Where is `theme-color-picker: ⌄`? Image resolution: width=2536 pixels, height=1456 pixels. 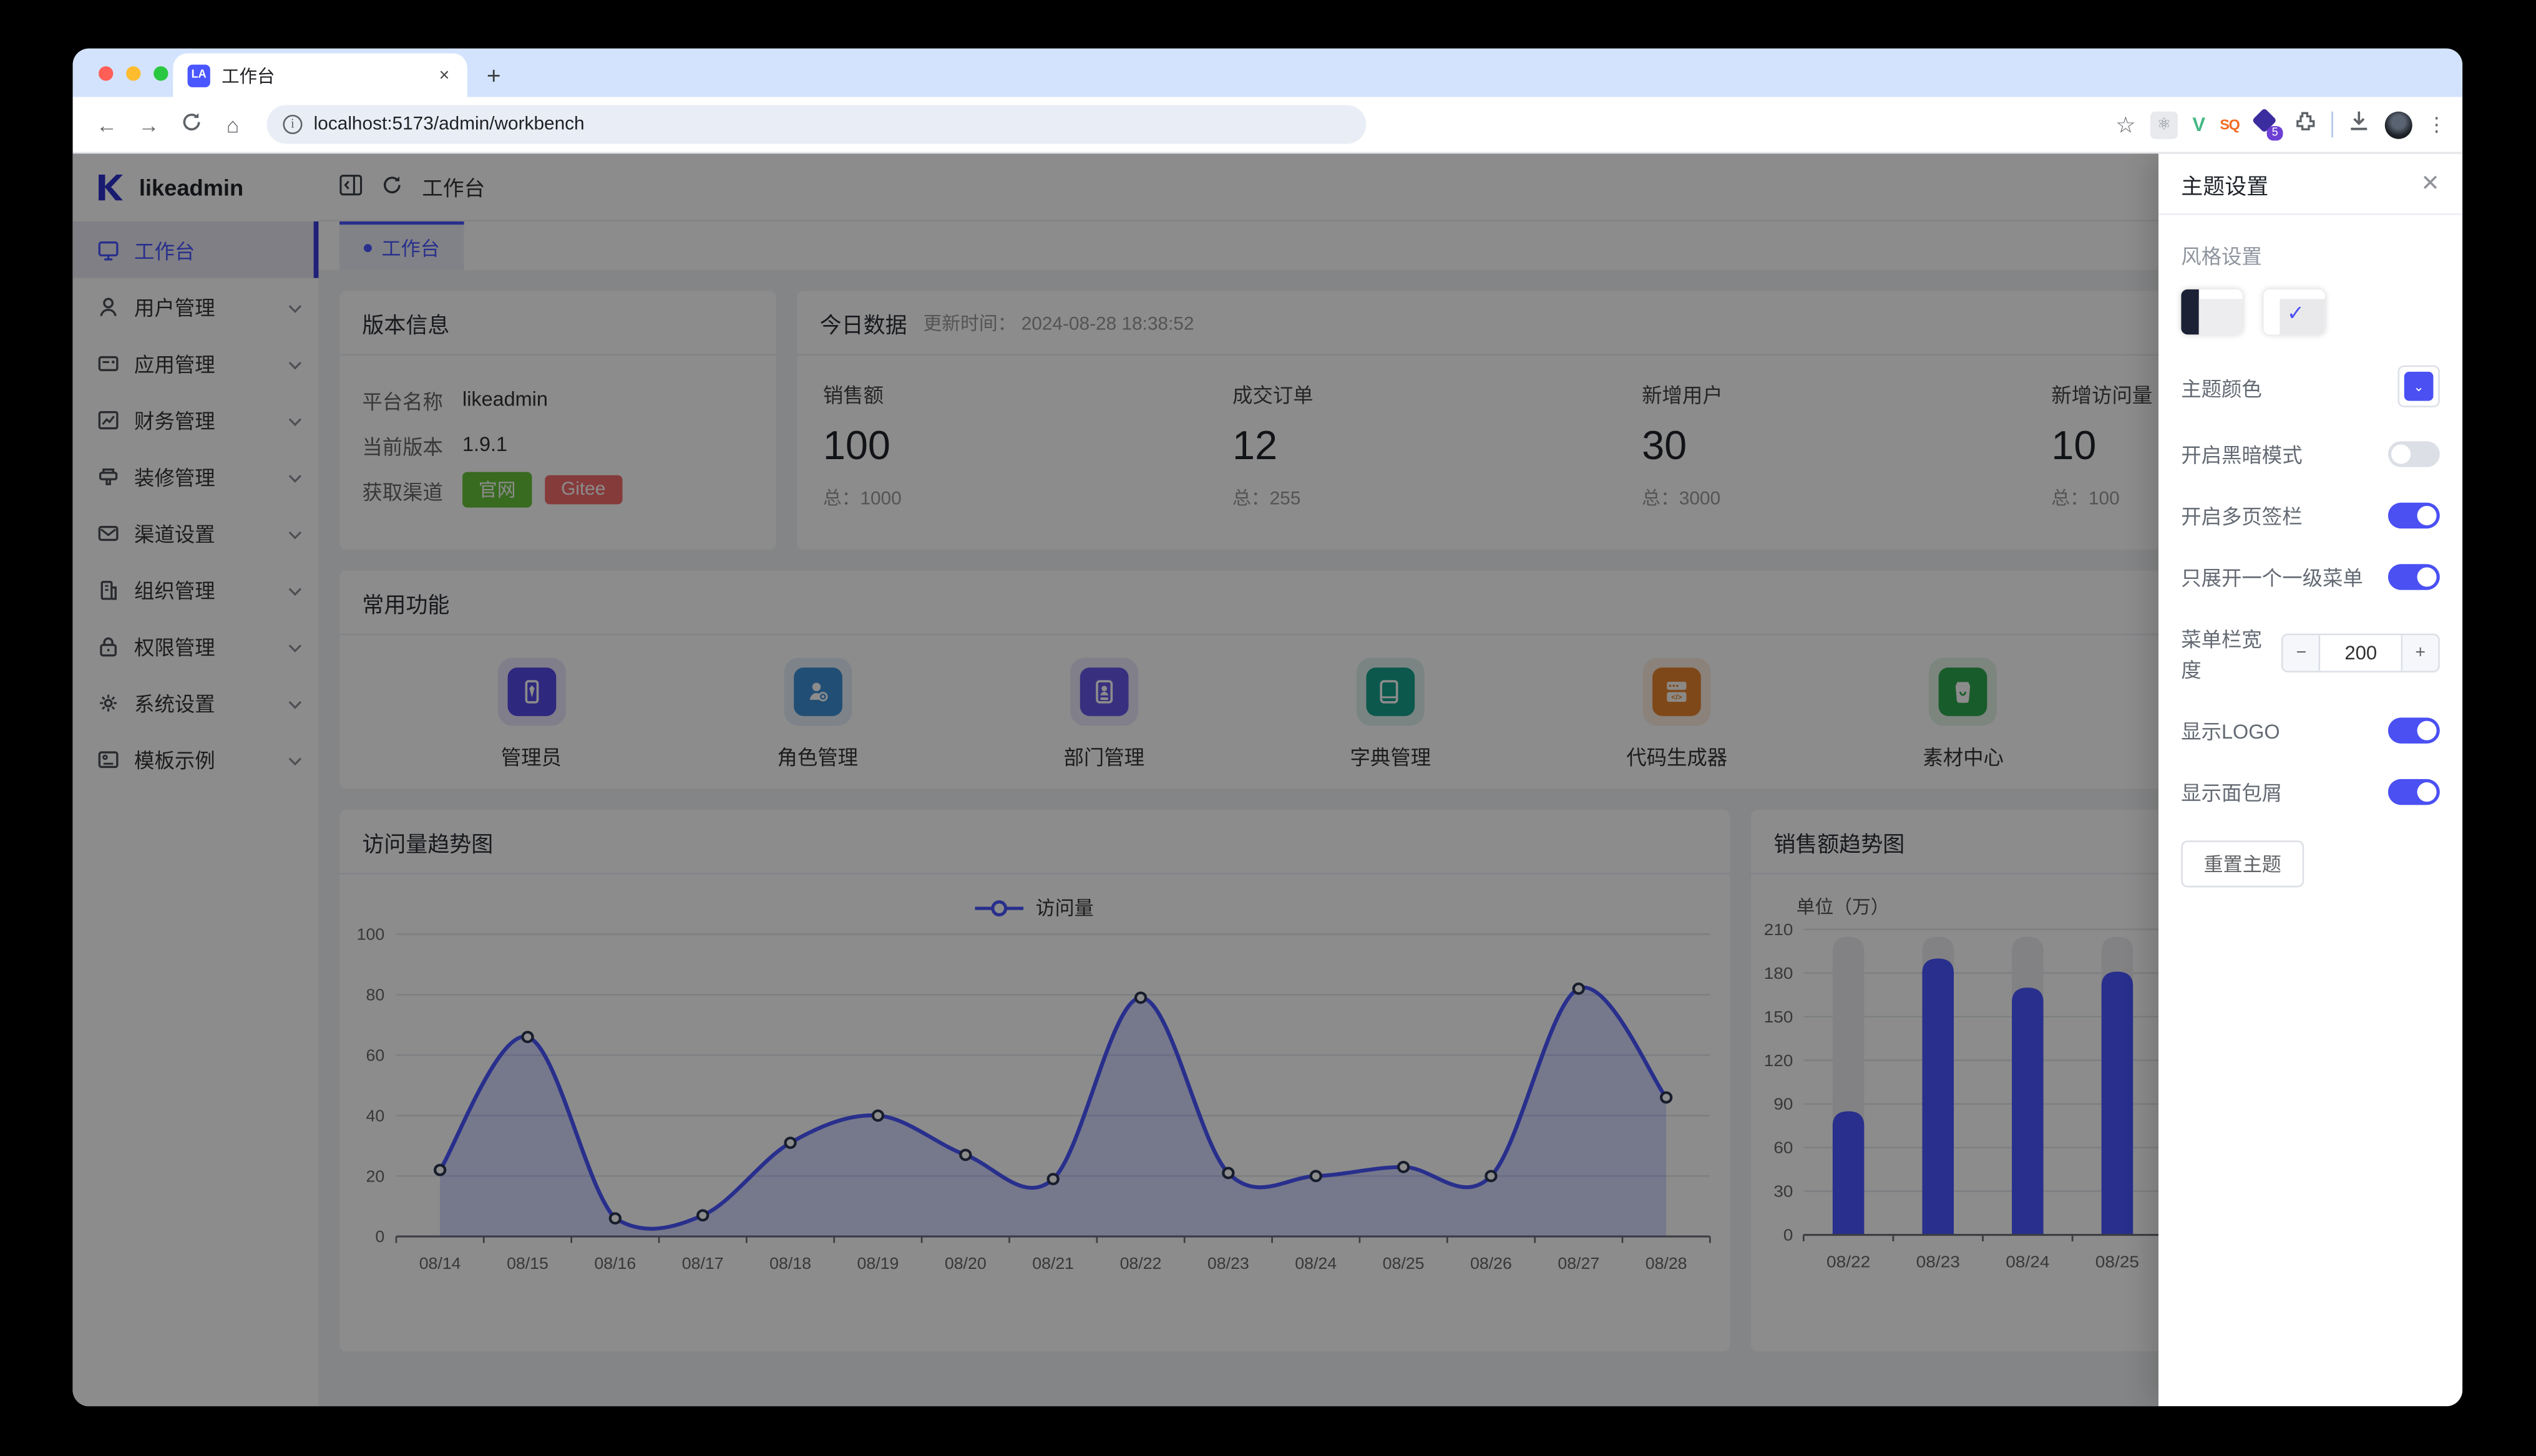 theme-color-picker: ⌄ is located at coordinates (2418, 386).